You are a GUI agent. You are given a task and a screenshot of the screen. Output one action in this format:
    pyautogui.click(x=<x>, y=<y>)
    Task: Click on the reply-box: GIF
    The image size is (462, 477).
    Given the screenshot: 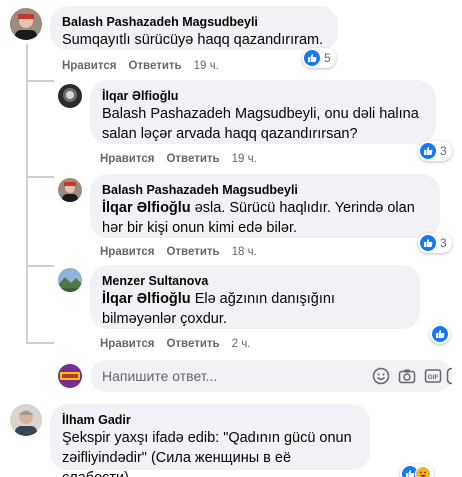 What is the action you would take?
    pyautogui.click(x=271, y=376)
    